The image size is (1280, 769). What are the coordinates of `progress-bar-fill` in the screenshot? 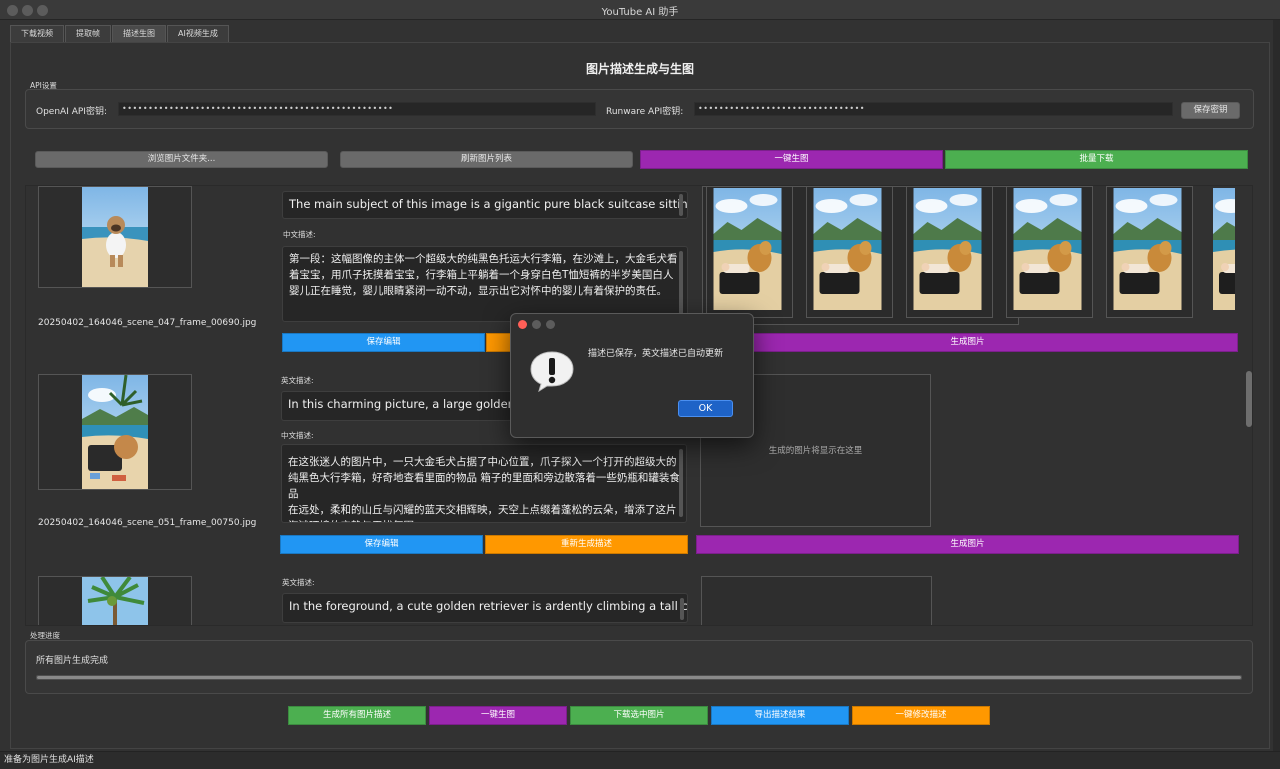 It's located at (639, 677).